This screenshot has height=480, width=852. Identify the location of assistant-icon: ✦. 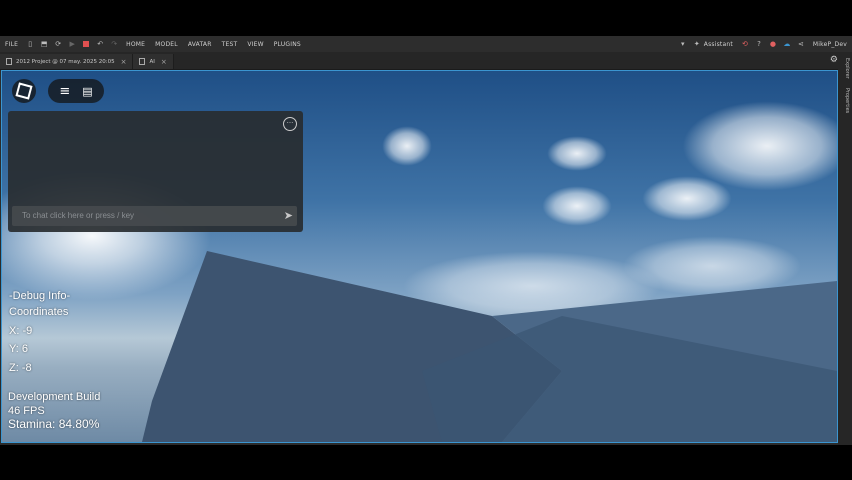
(697, 44).